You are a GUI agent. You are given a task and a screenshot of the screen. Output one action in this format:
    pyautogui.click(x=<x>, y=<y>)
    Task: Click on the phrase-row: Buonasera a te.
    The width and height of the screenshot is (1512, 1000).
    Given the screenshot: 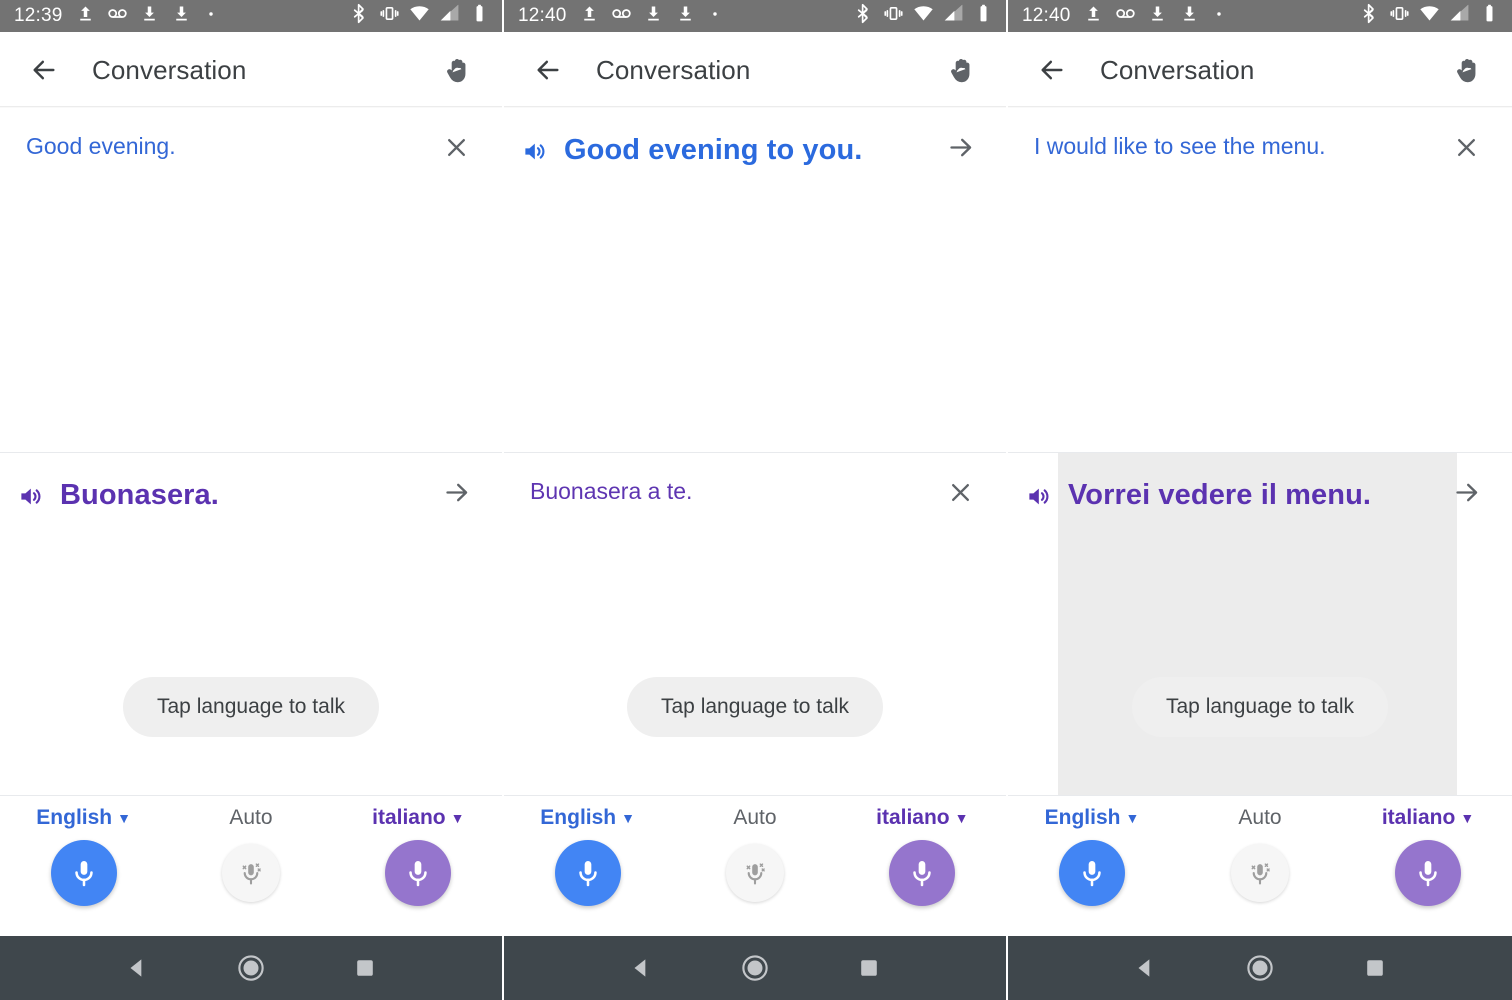 What is the action you would take?
    pyautogui.click(x=755, y=491)
    